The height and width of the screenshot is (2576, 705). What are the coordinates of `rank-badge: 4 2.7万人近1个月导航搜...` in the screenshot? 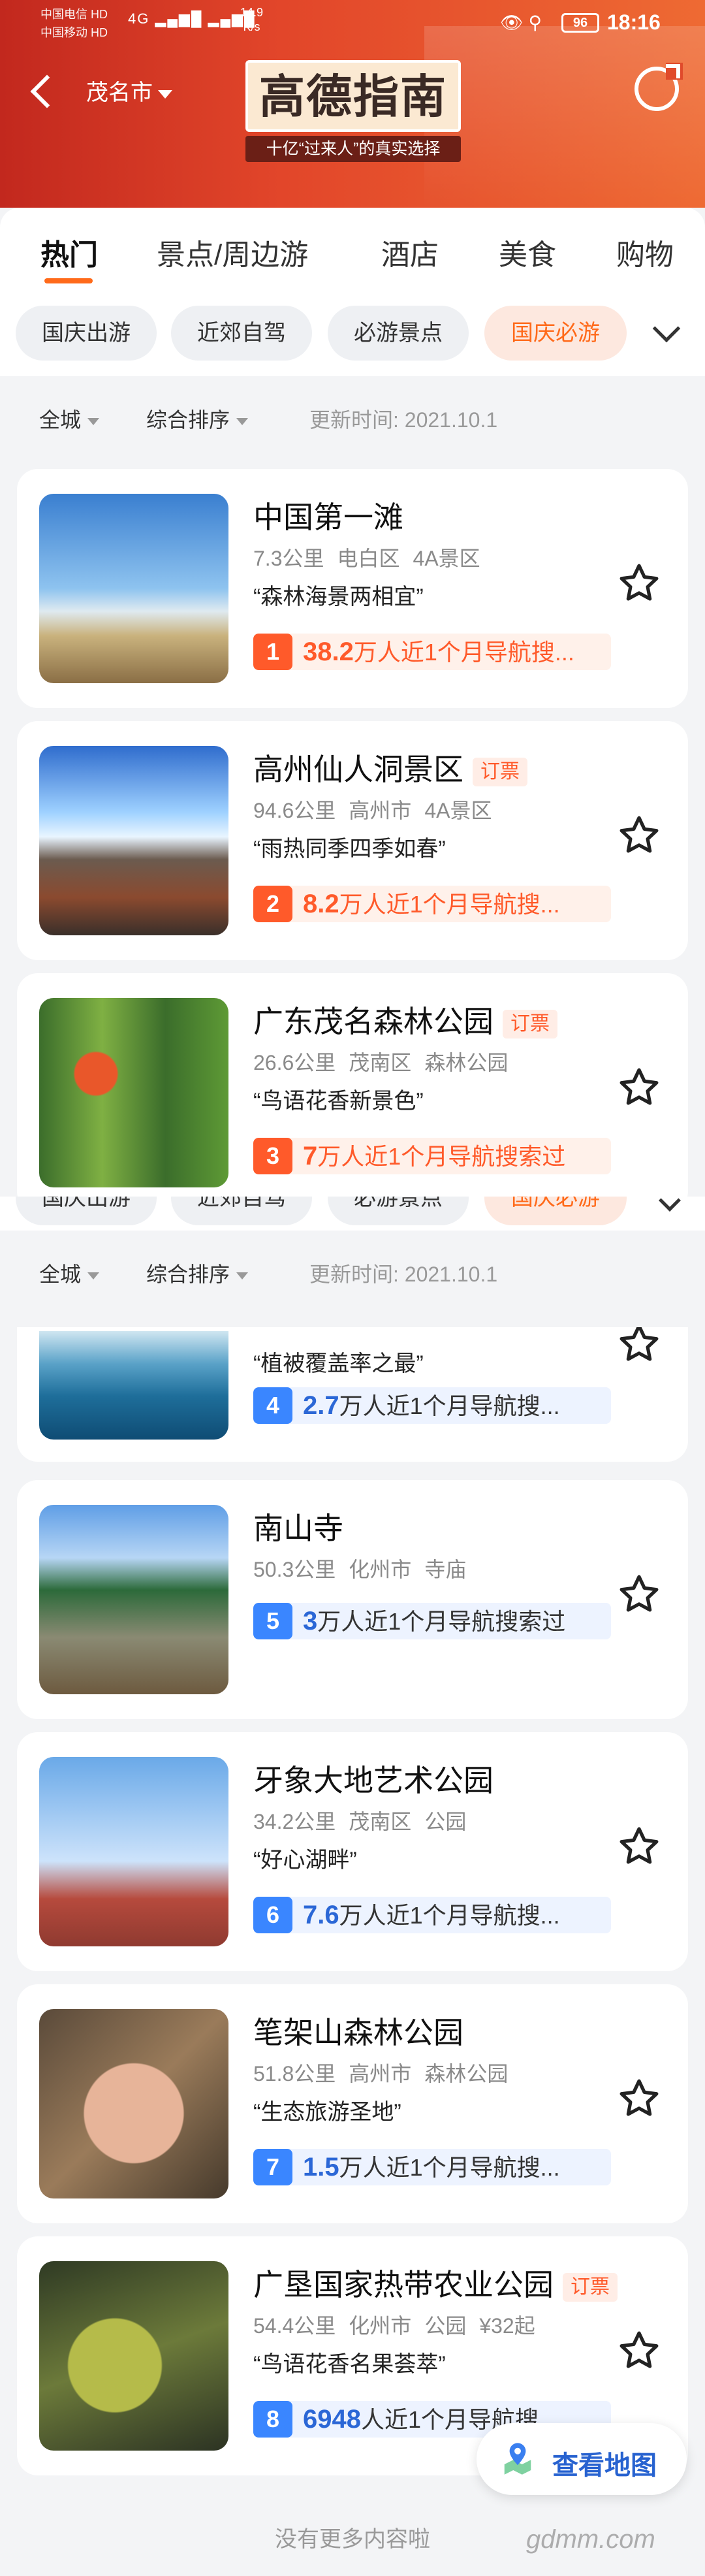 It's located at (432, 1405).